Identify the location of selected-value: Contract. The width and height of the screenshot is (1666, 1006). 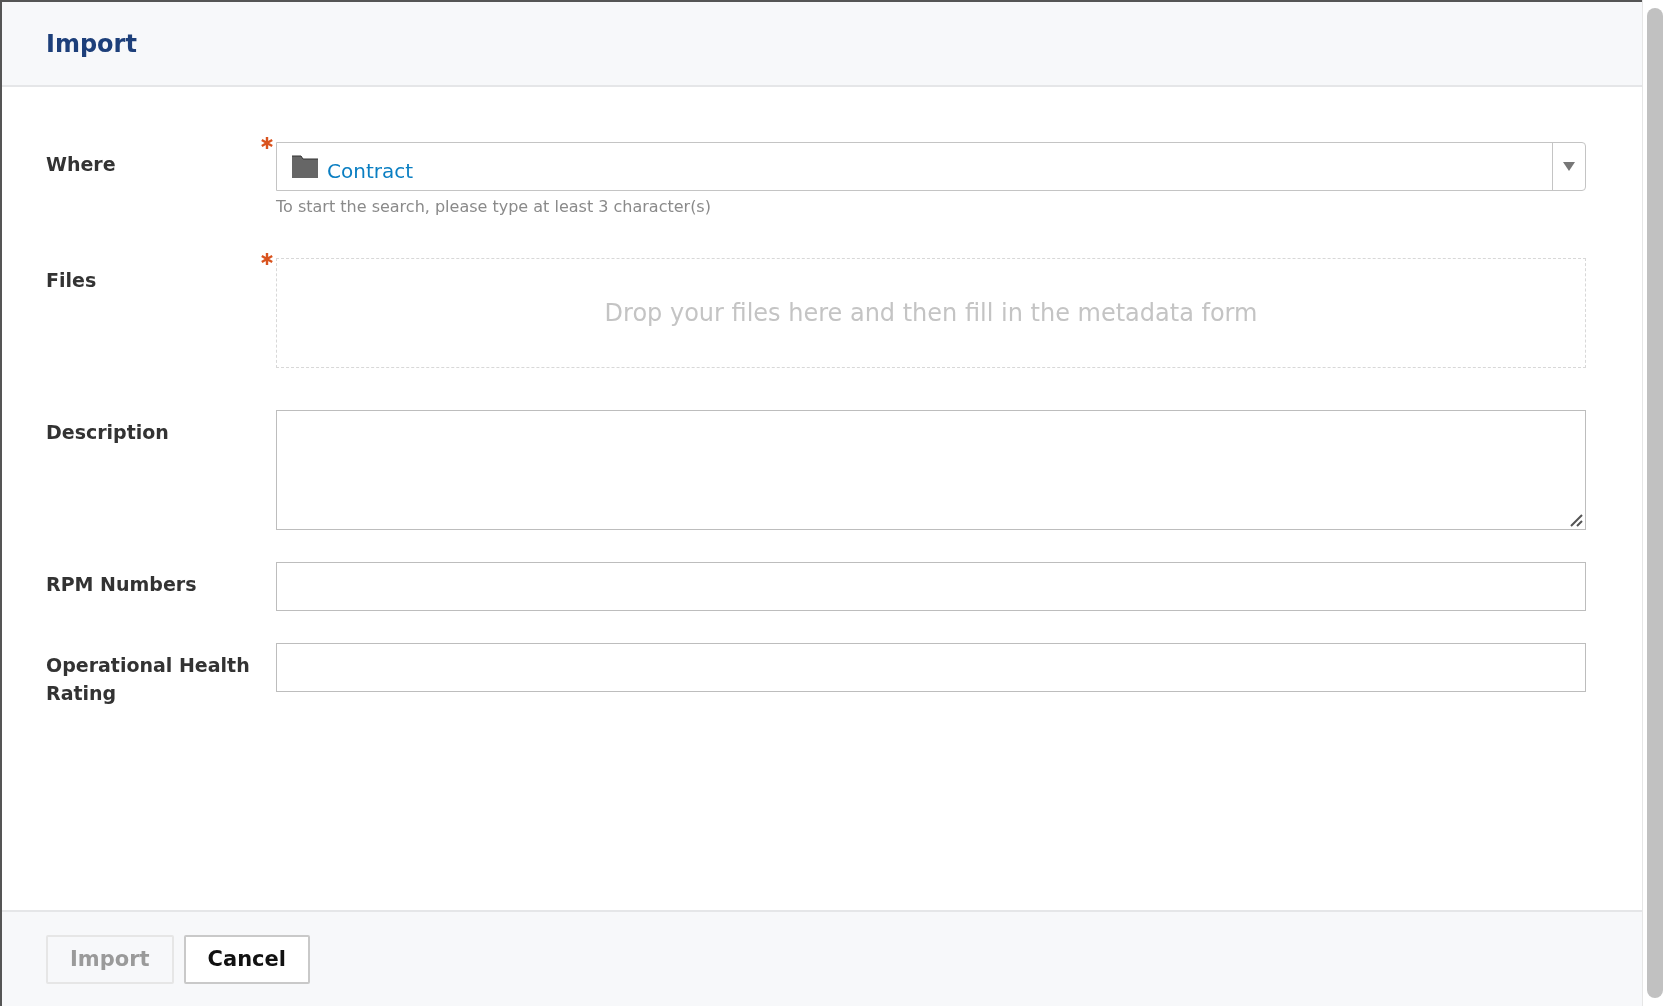
(370, 170).